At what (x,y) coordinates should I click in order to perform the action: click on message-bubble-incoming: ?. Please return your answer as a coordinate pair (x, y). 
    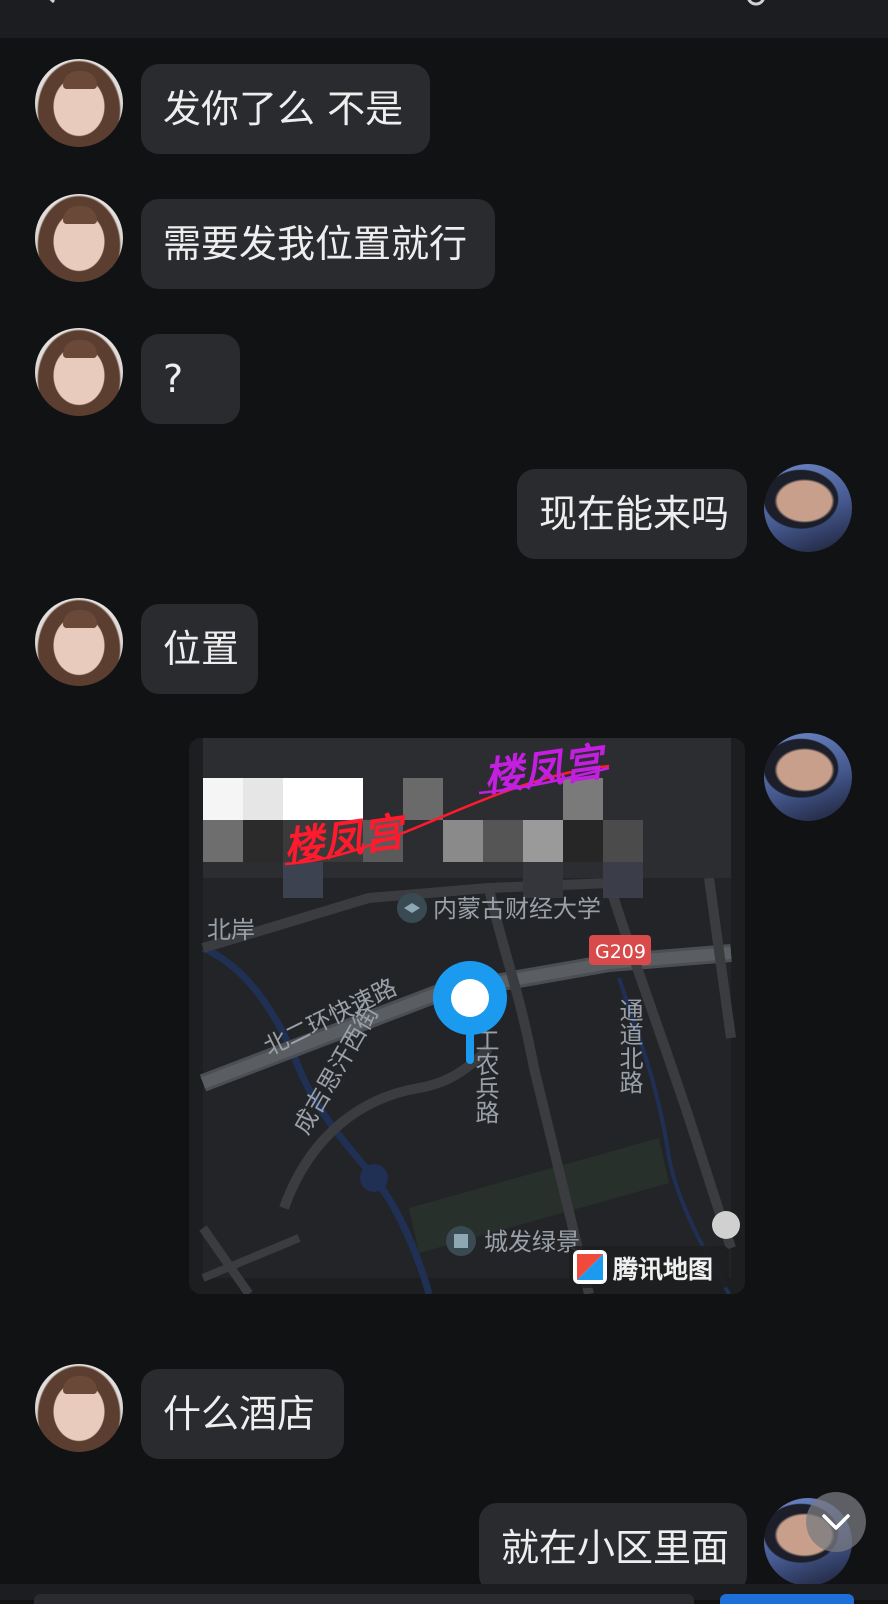
    Looking at the image, I should click on (190, 379).